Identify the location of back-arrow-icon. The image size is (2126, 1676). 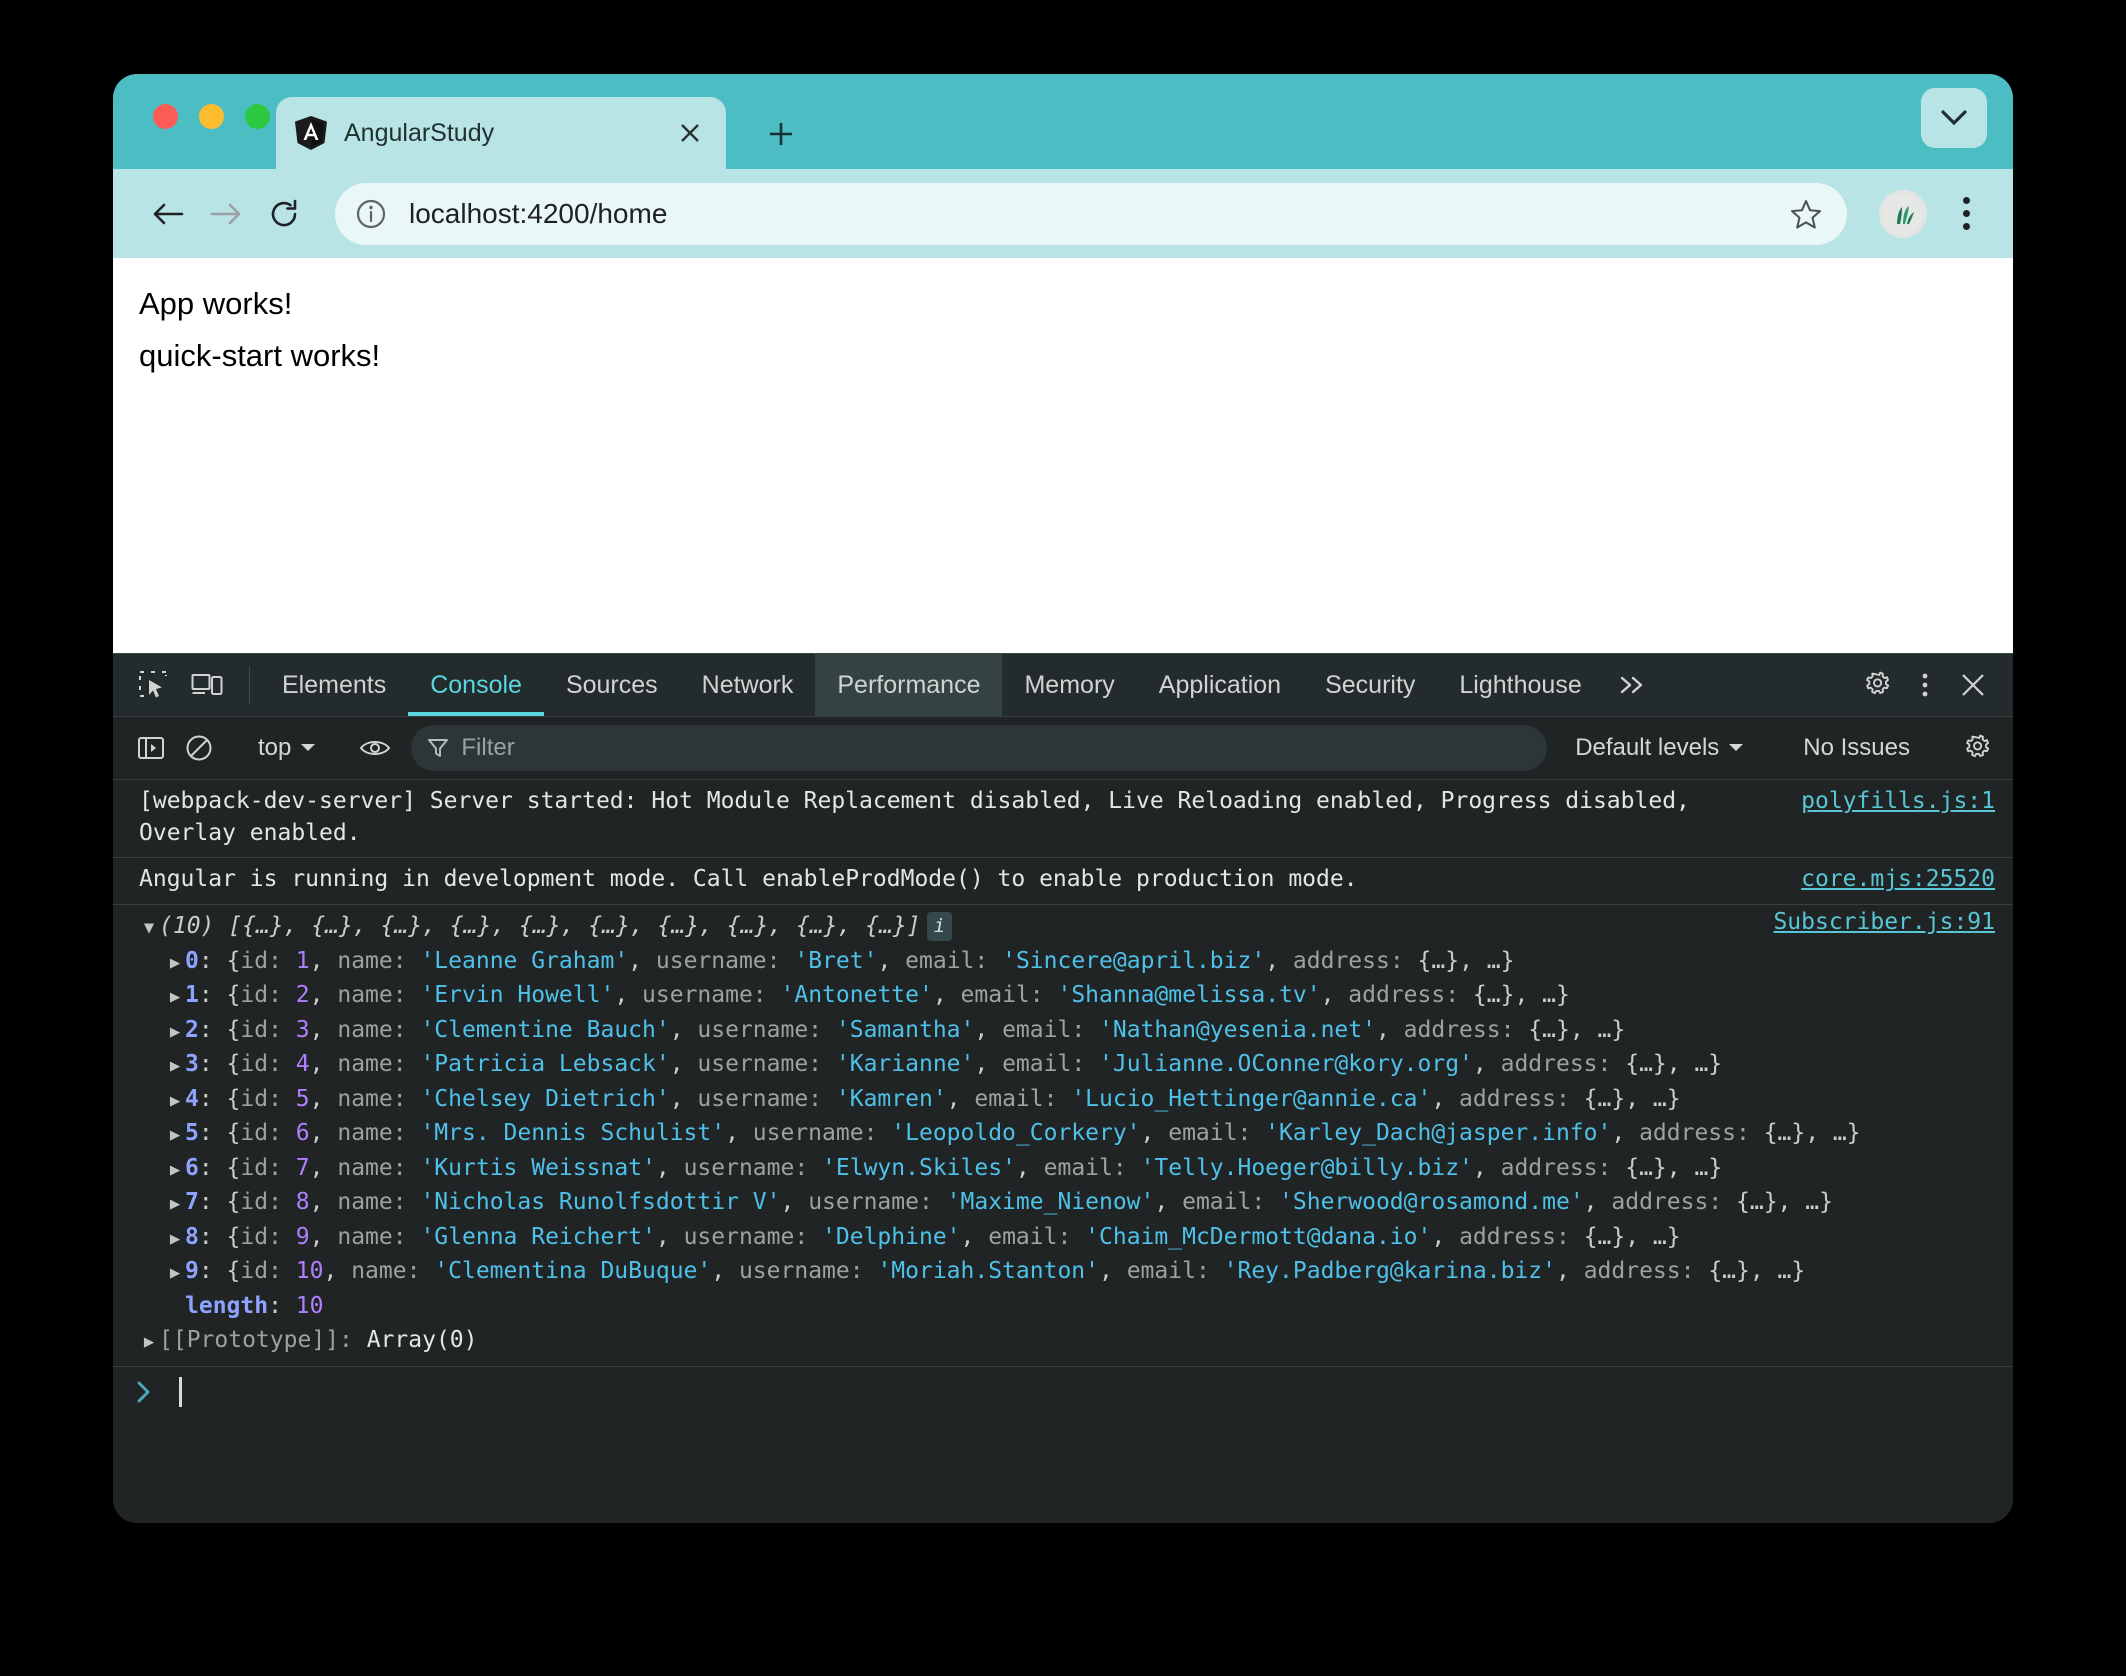
(168, 214).